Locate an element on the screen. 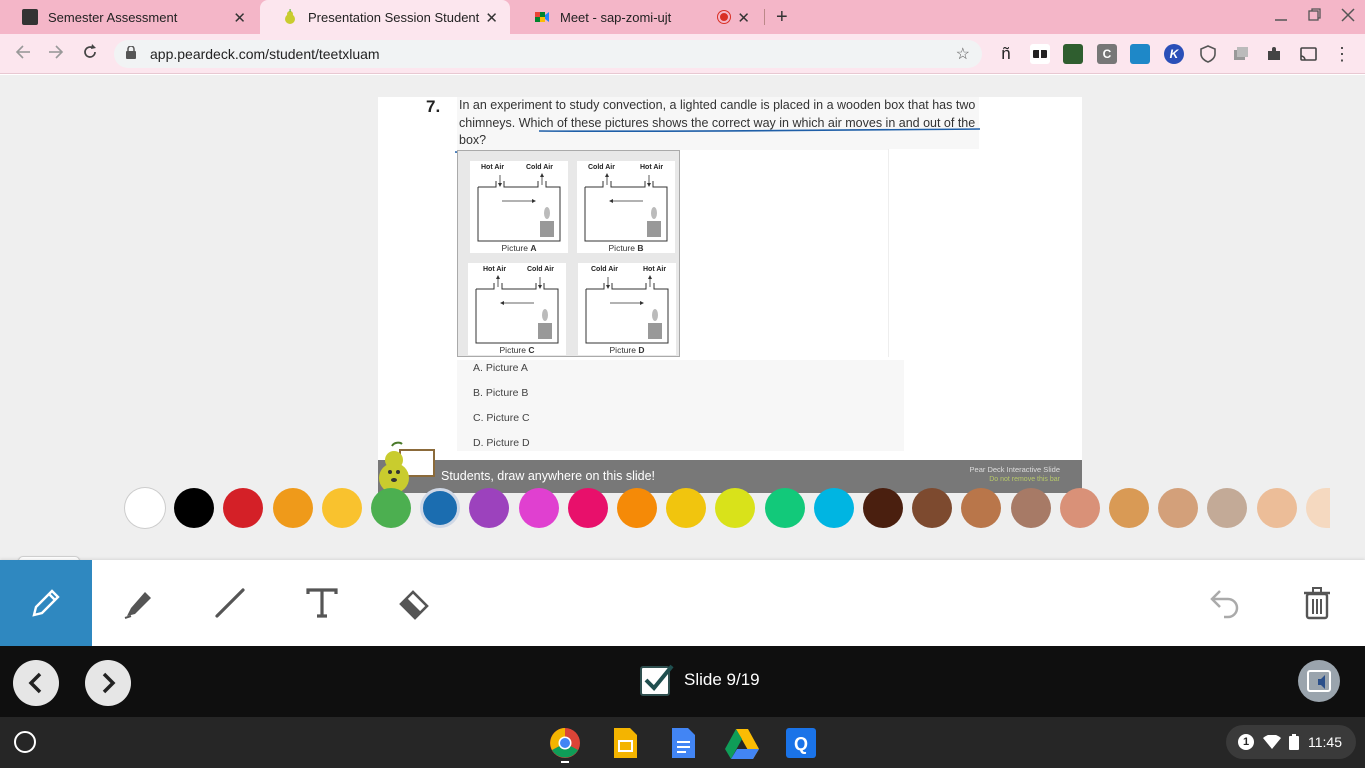 The image size is (1365, 768). bookmark-star-icon: ☆ is located at coordinates (963, 54).